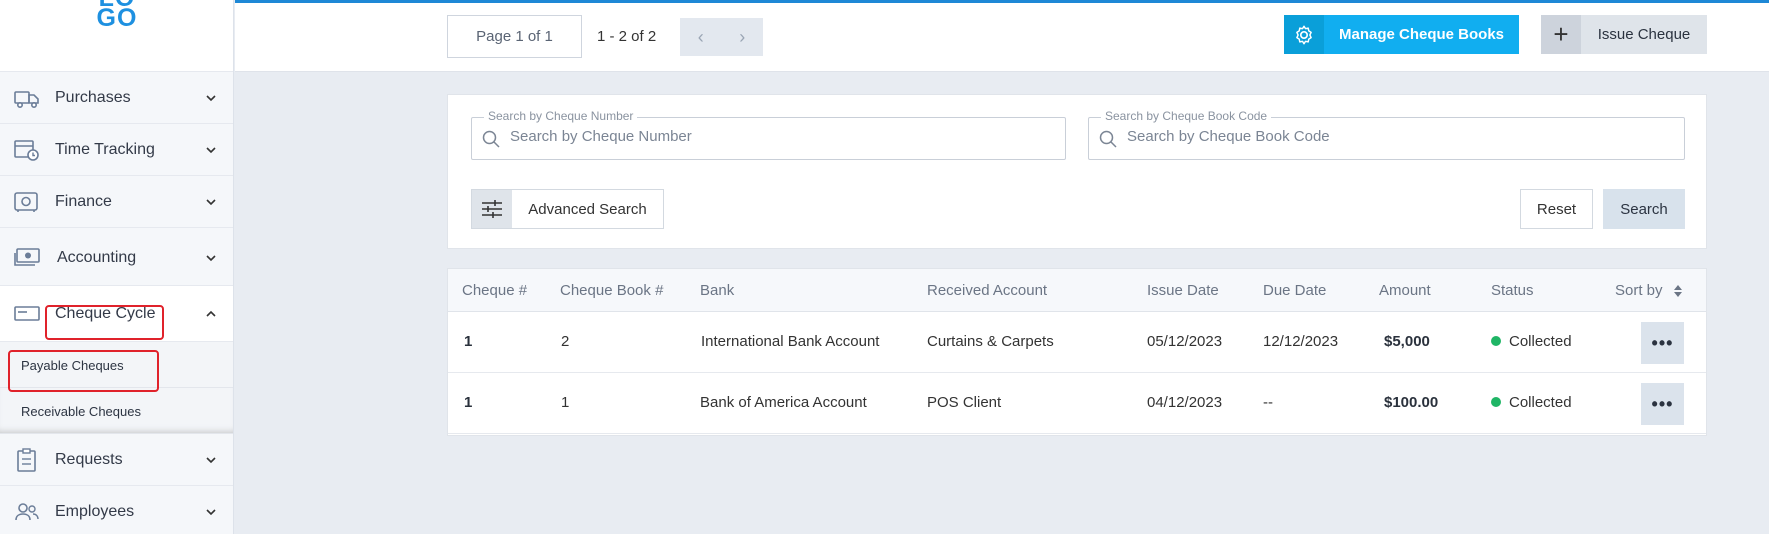 Image resolution: width=1769 pixels, height=534 pixels. Describe the element at coordinates (1185, 341) in the screenshot. I see `cell-issue-date: 05/12/2023` at that location.